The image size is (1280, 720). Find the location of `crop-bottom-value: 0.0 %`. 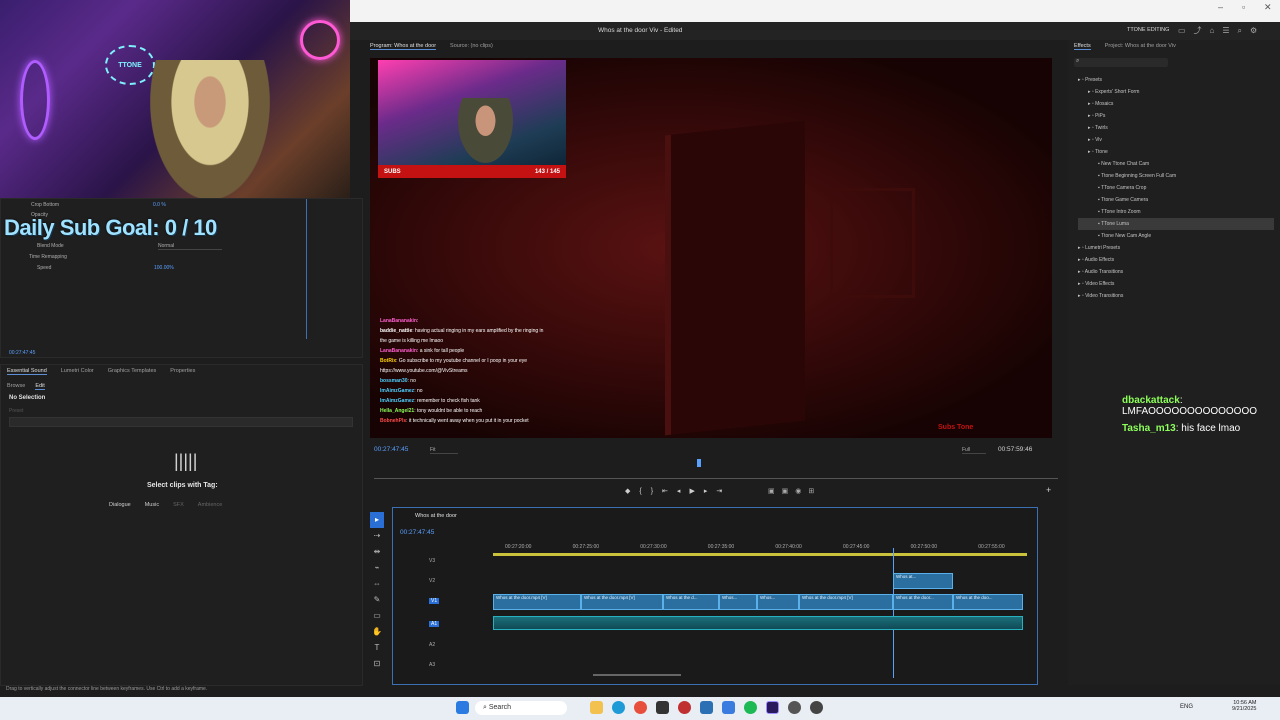

crop-bottom-value: 0.0 % is located at coordinates (159, 205).